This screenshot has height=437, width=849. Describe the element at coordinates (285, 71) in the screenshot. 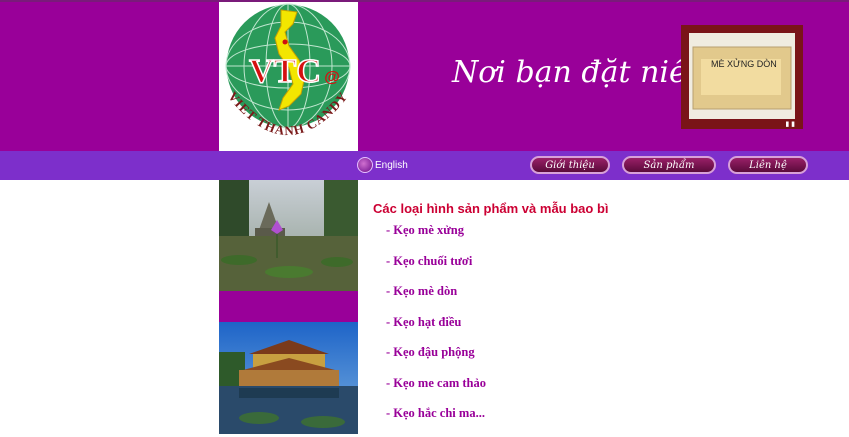

I see `logo-text: VTC` at that location.